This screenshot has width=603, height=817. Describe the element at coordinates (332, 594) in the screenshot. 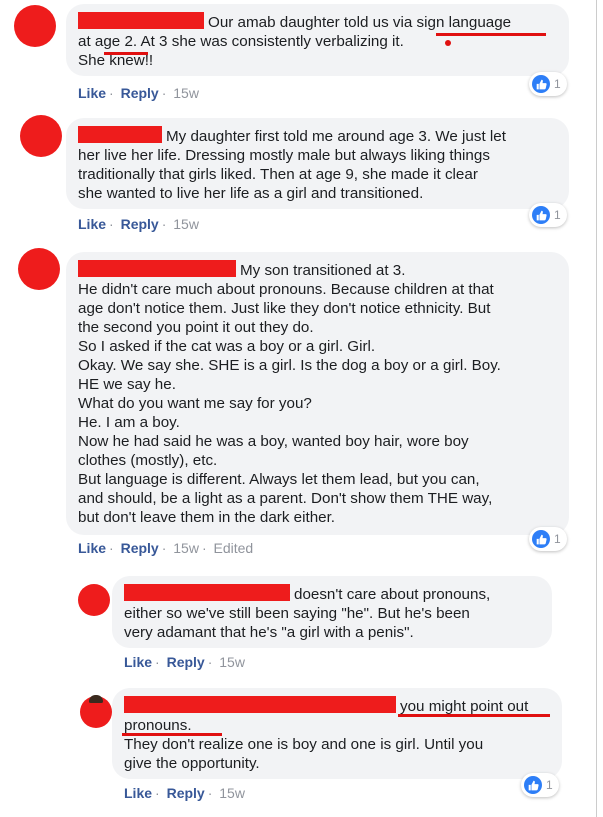

I see `comment-line: doesn't care about pronouns,` at that location.